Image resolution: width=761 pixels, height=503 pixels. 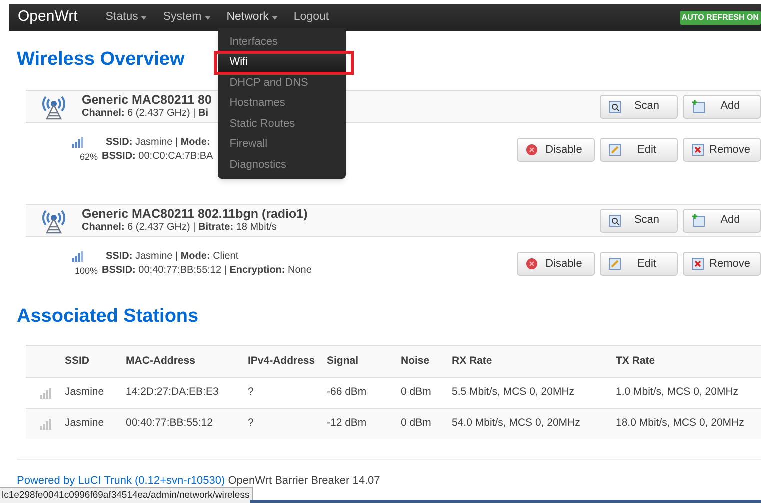 What do you see at coordinates (282, 83) in the screenshot?
I see `dropdown-item: DHCP and DNS` at bounding box center [282, 83].